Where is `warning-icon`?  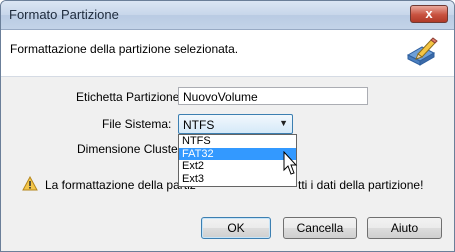
warning-icon is located at coordinates (30, 183).